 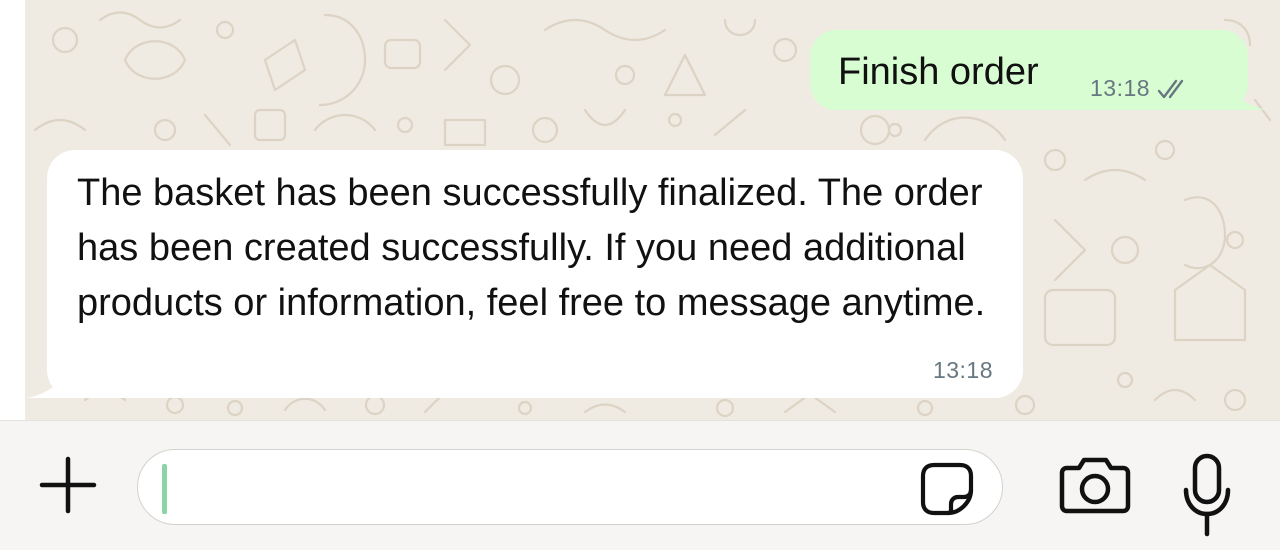 I want to click on double-check-icon, so click(x=1170, y=88).